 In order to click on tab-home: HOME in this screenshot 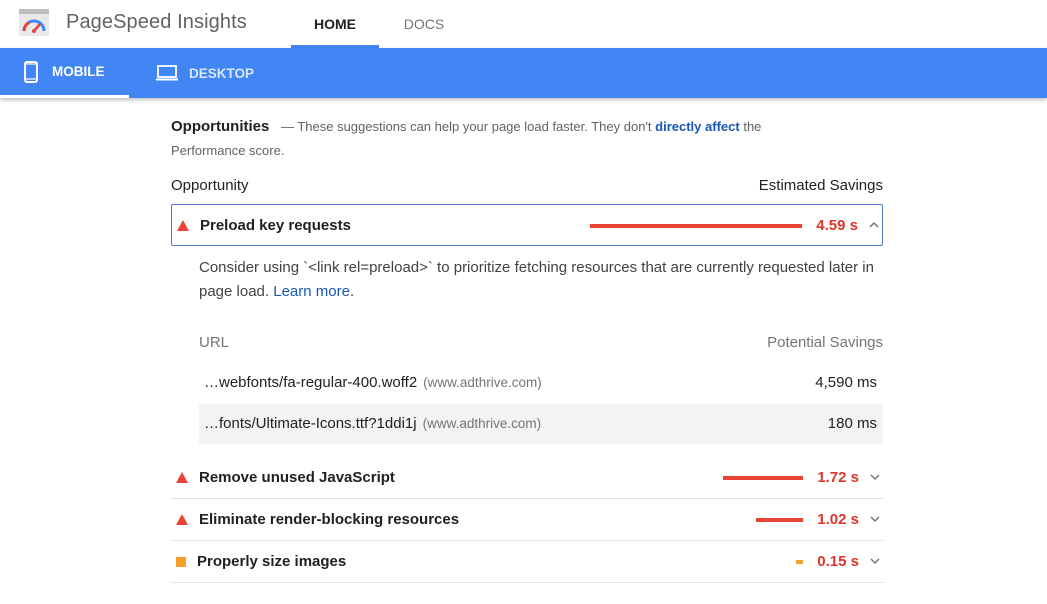, I will do `click(335, 24)`.